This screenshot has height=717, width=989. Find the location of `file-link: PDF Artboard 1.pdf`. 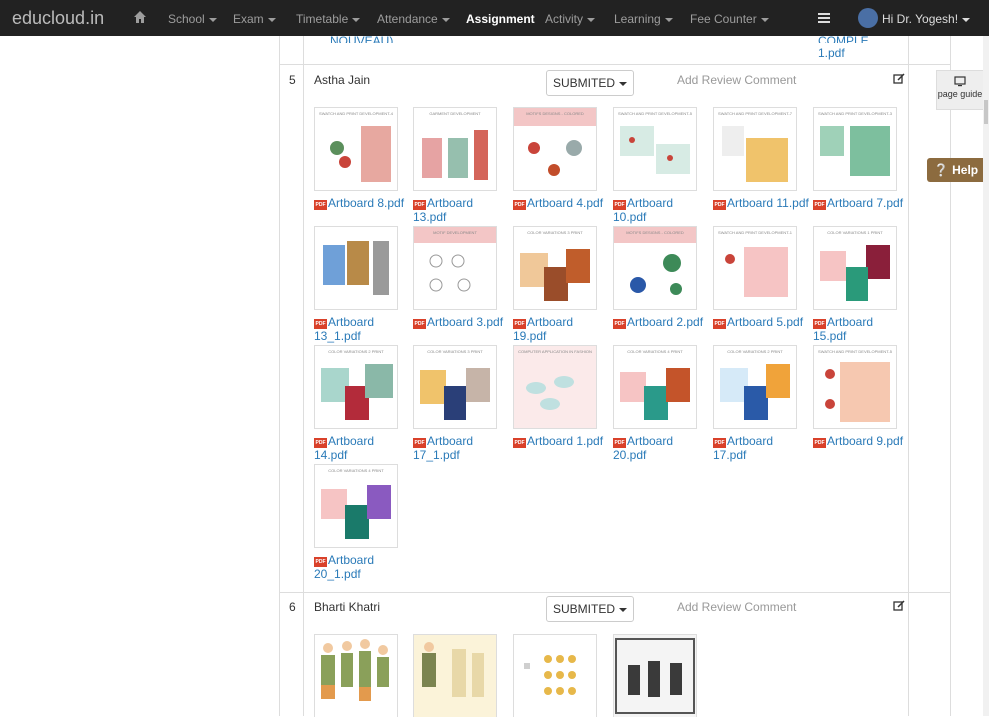

file-link: PDF Artboard 1.pdf is located at coordinates (561, 441).